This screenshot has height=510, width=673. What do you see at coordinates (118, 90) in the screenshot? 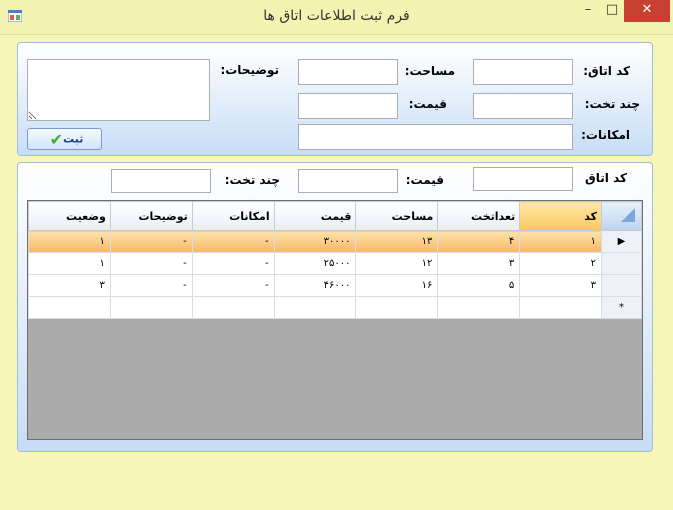
I see `description-field` at bounding box center [118, 90].